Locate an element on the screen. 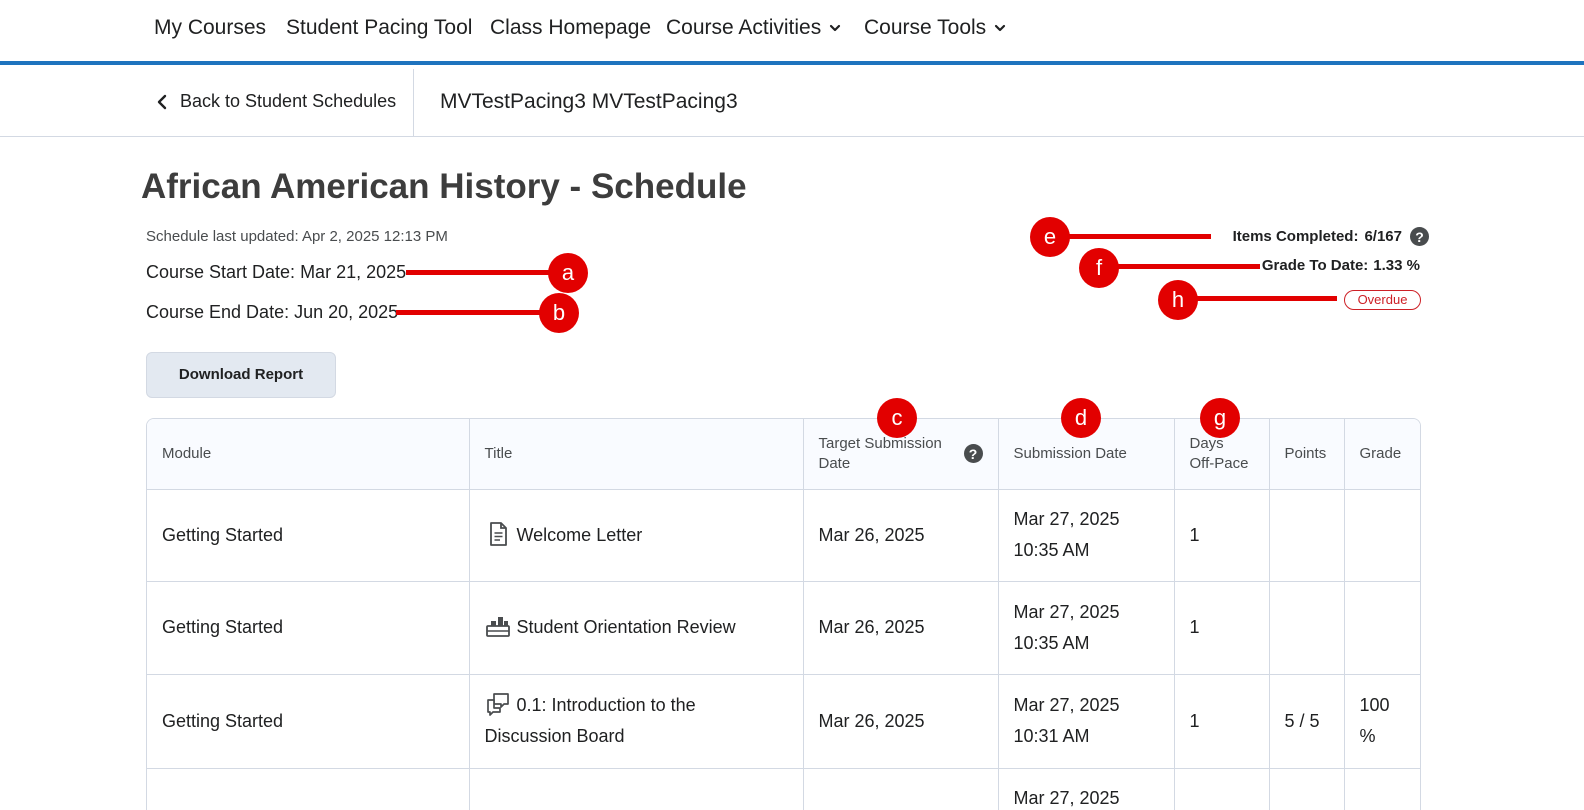 Image resolution: width=1584 pixels, height=810 pixels. nav-class-homepage: Class Homepage is located at coordinates (570, 28).